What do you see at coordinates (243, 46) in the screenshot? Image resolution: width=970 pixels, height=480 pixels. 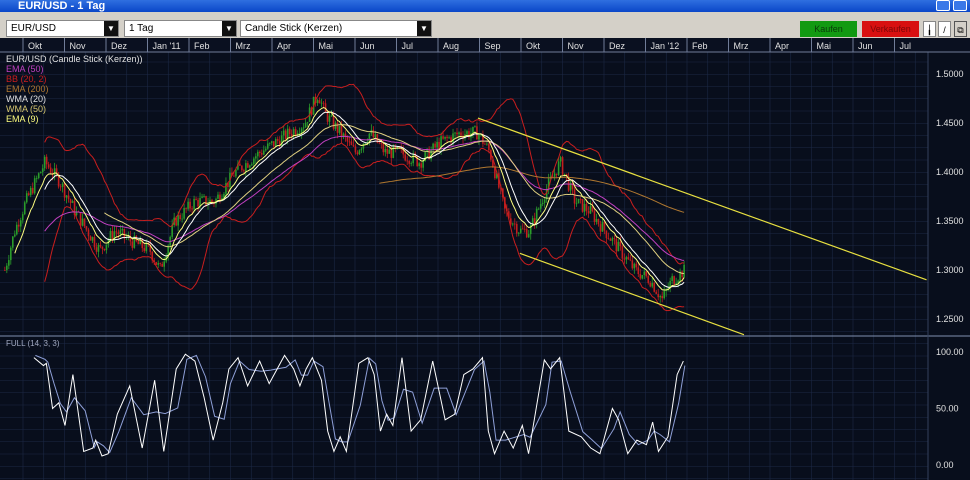 I see `month-label: Mrz` at bounding box center [243, 46].